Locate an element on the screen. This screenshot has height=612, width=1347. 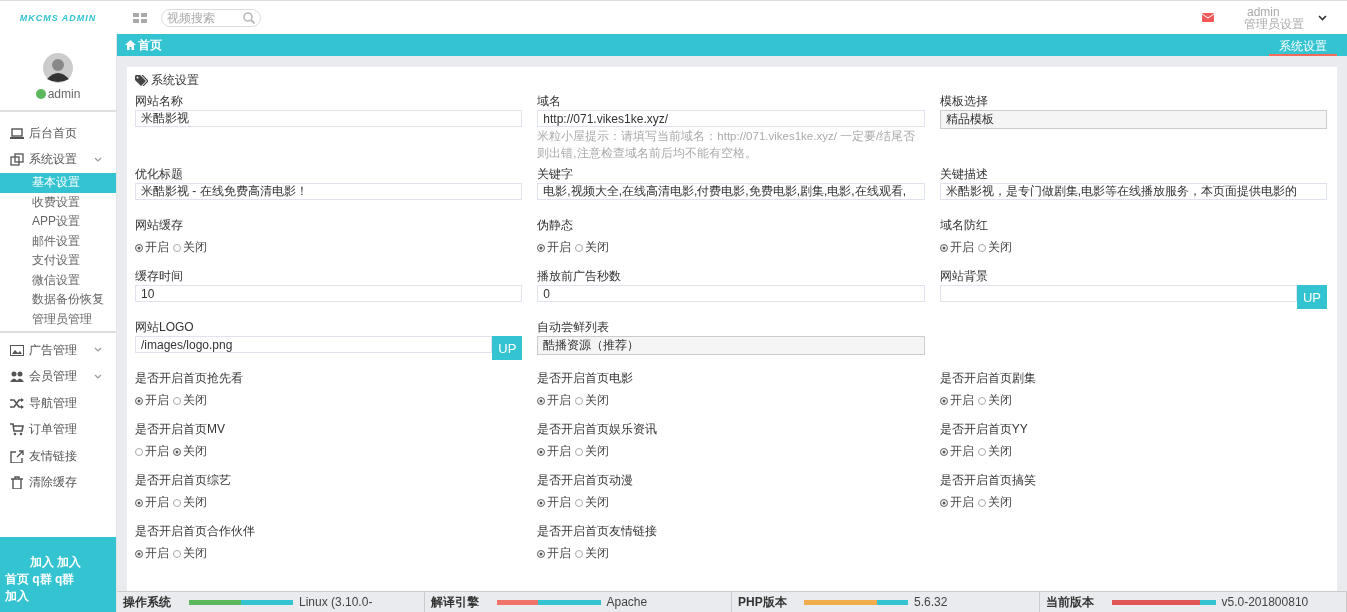
field-label: 是否开启首页抢先看 is located at coordinates (189, 378).